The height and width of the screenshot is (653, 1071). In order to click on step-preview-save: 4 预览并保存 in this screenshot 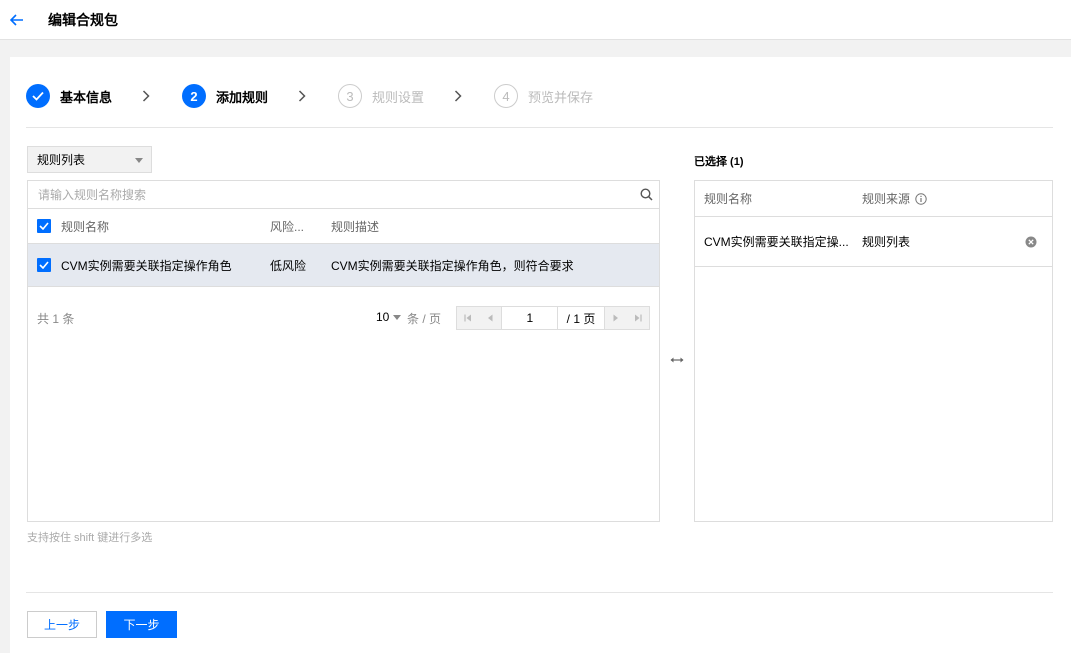, I will do `click(543, 96)`.